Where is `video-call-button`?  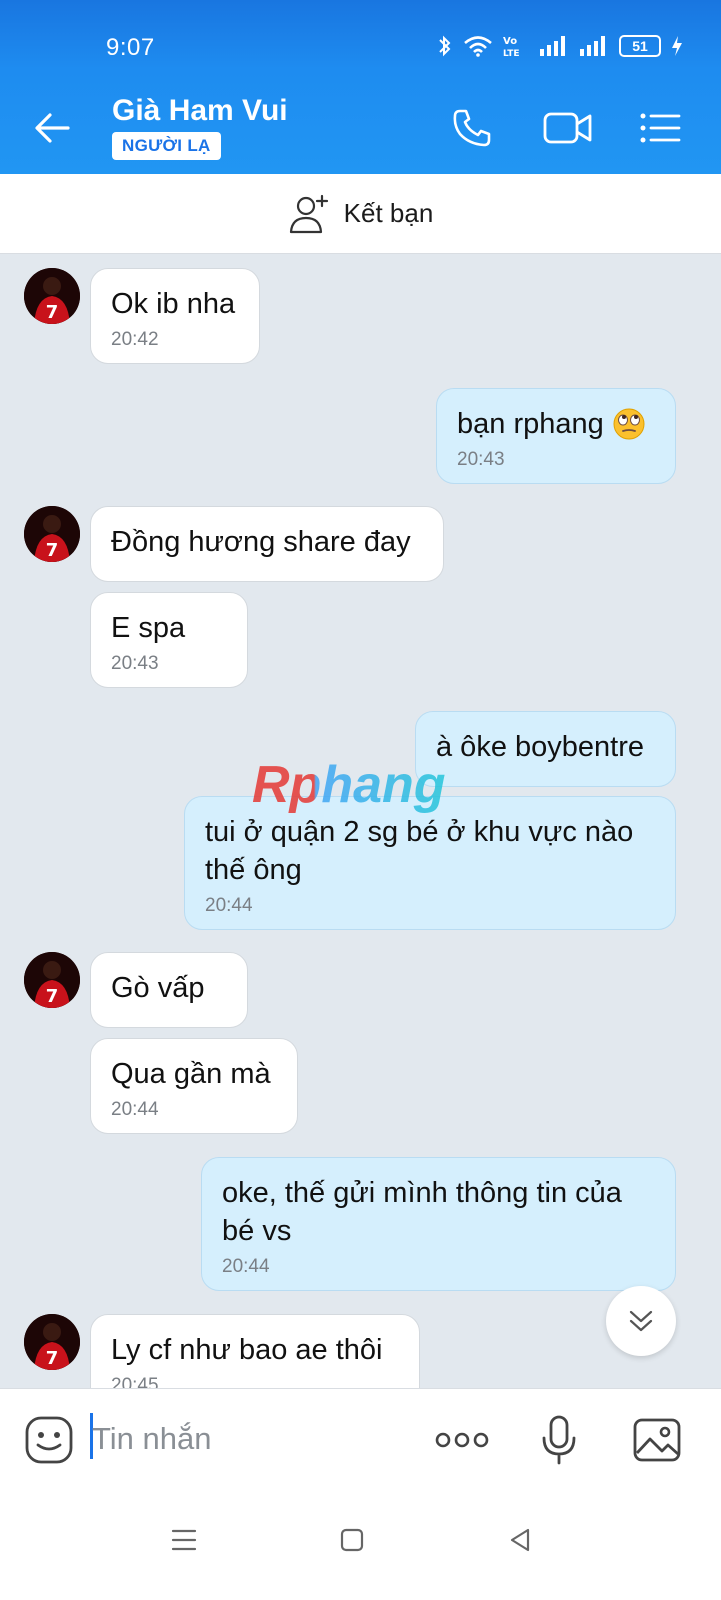
video-call-button is located at coordinates (568, 128).